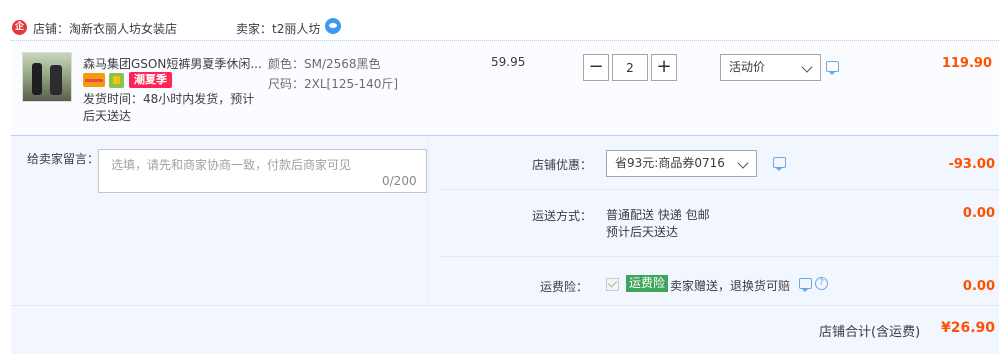 Image resolution: width=999 pixels, height=354 pixels. Describe the element at coordinates (333, 26) in the screenshot. I see `wangwang-chat-icon` at that location.